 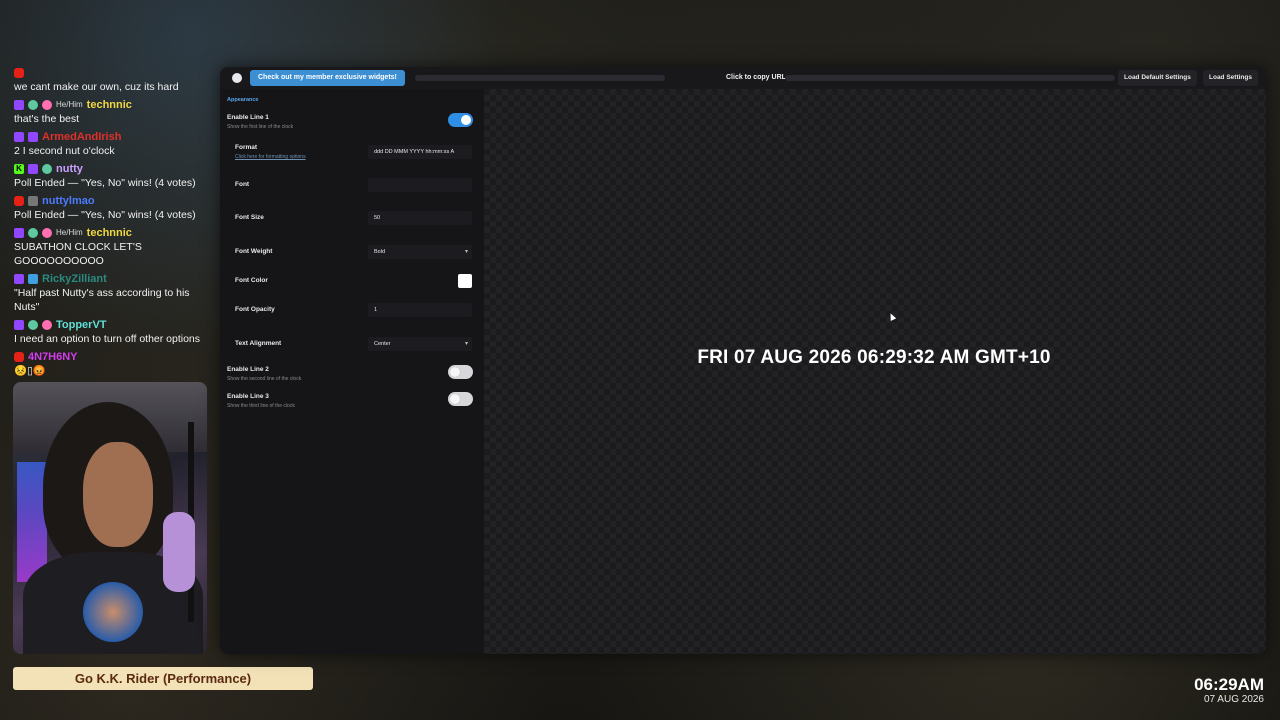 What do you see at coordinates (420, 344) in the screenshot?
I see `text-alignment-select: Center ▾` at bounding box center [420, 344].